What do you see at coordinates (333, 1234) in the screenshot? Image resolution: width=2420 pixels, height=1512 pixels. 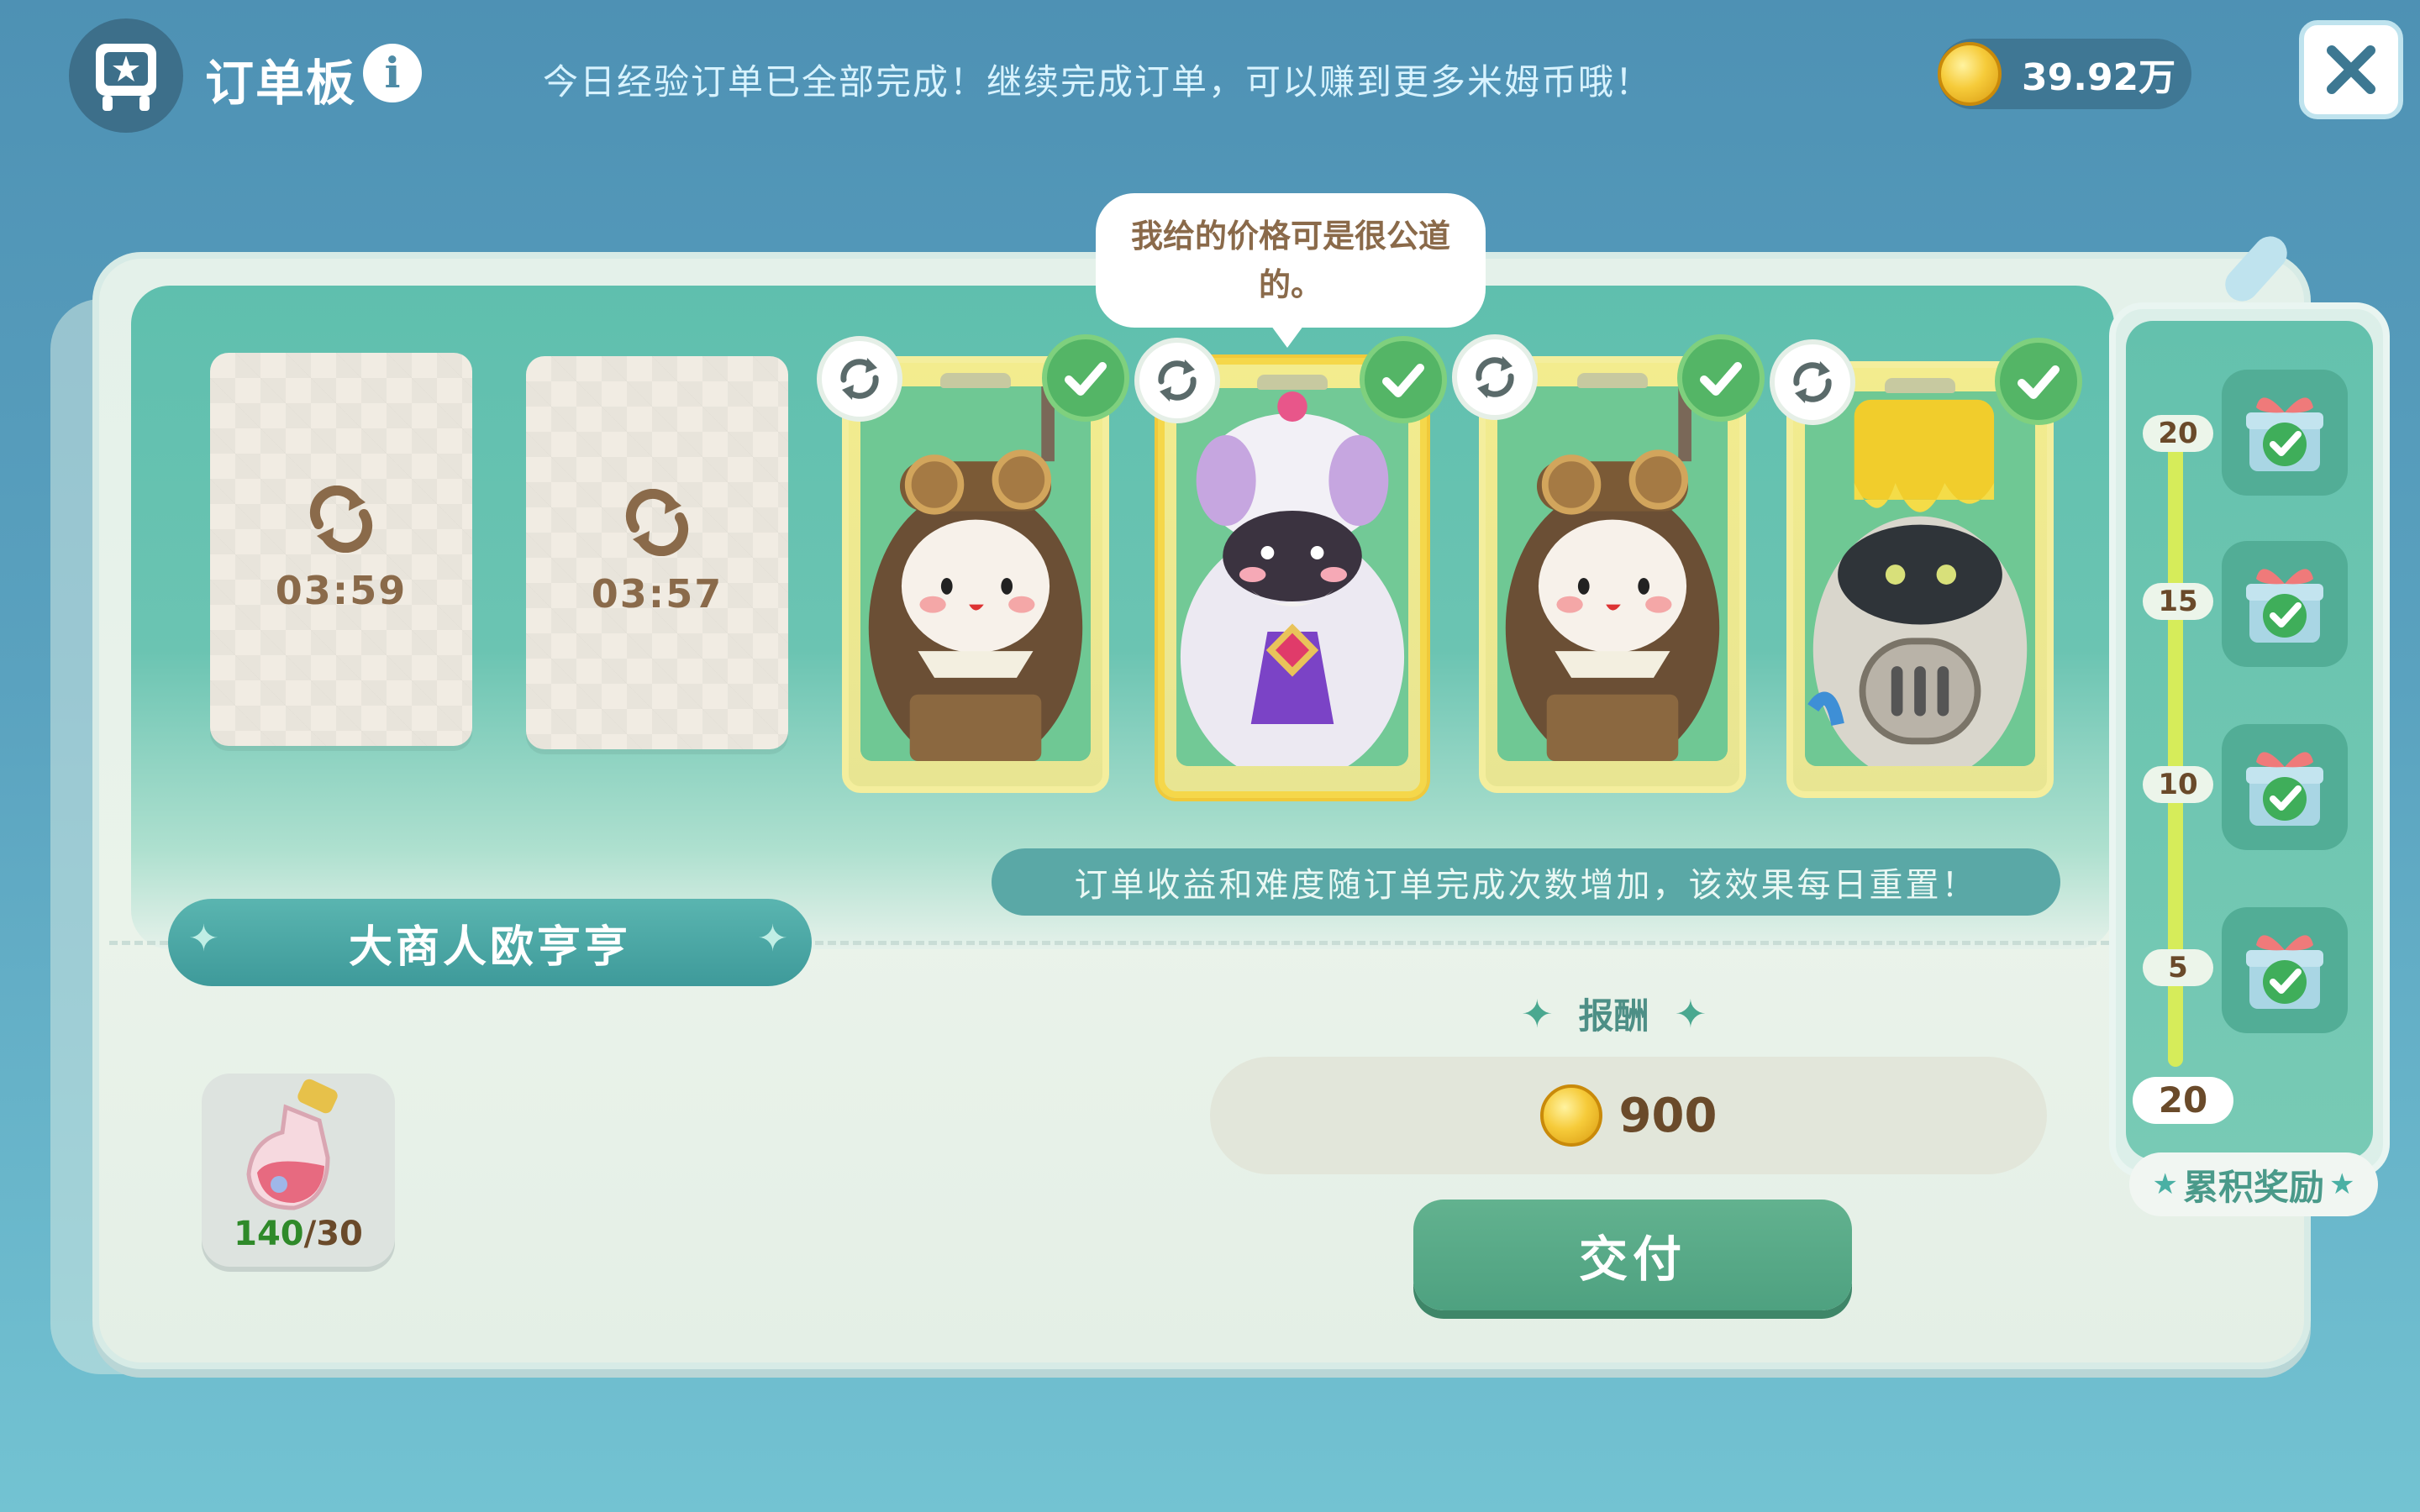 I see `item-required-count: /30` at bounding box center [333, 1234].